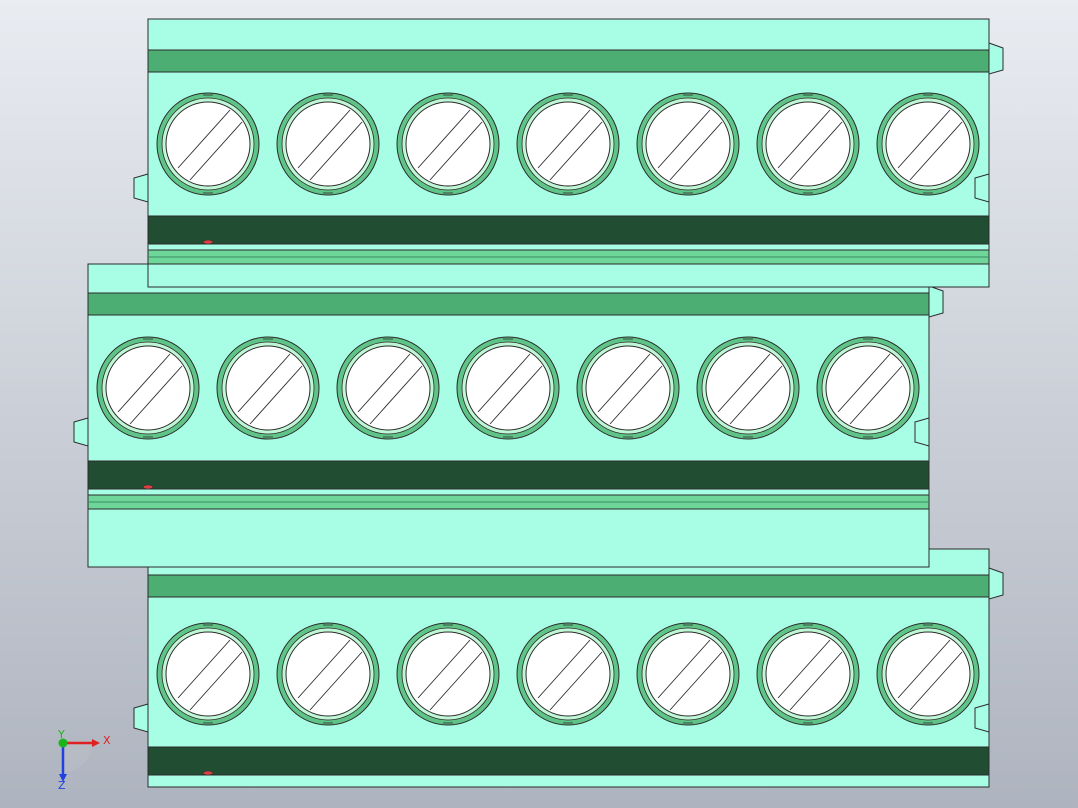 This screenshot has width=1078, height=808. Describe the element at coordinates (77, 757) in the screenshot. I see `triad-quadrant` at that location.